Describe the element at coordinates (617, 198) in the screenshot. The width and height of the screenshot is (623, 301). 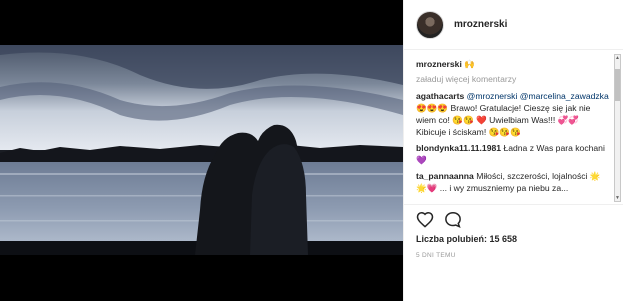
I see `scroll-down-arrow-icon: ▼` at that location.